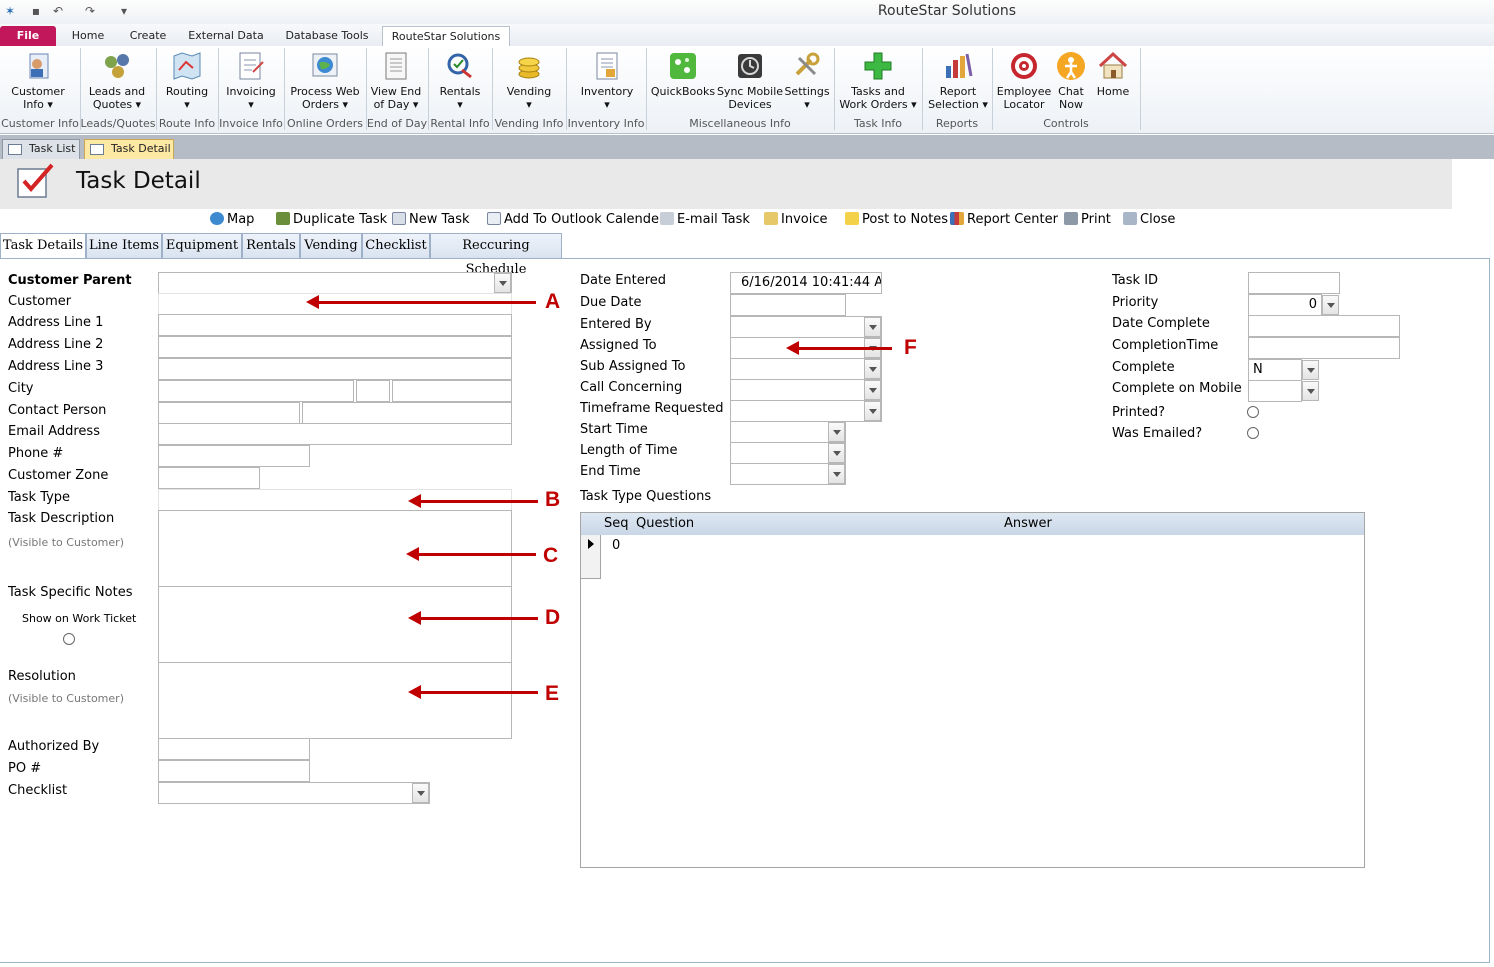 Image resolution: width=1494 pixels, height=967 pixels. Describe the element at coordinates (335, 347) in the screenshot. I see `address-line-2-field` at that location.